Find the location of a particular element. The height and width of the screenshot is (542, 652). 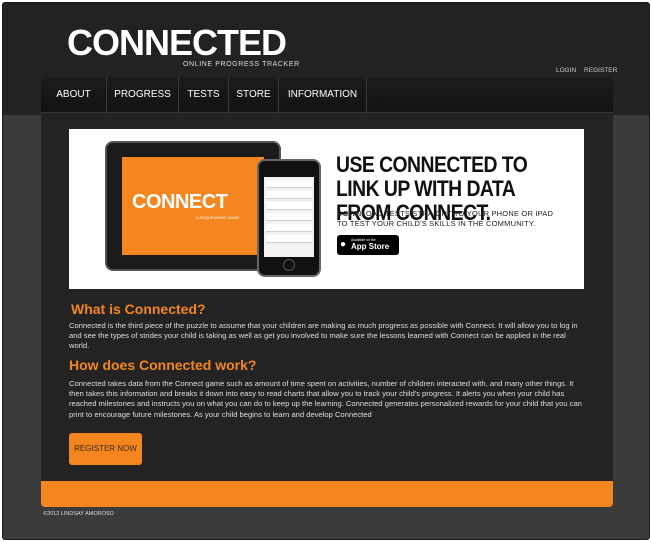

nav-item-progress: PROGRESS is located at coordinates (143, 95).